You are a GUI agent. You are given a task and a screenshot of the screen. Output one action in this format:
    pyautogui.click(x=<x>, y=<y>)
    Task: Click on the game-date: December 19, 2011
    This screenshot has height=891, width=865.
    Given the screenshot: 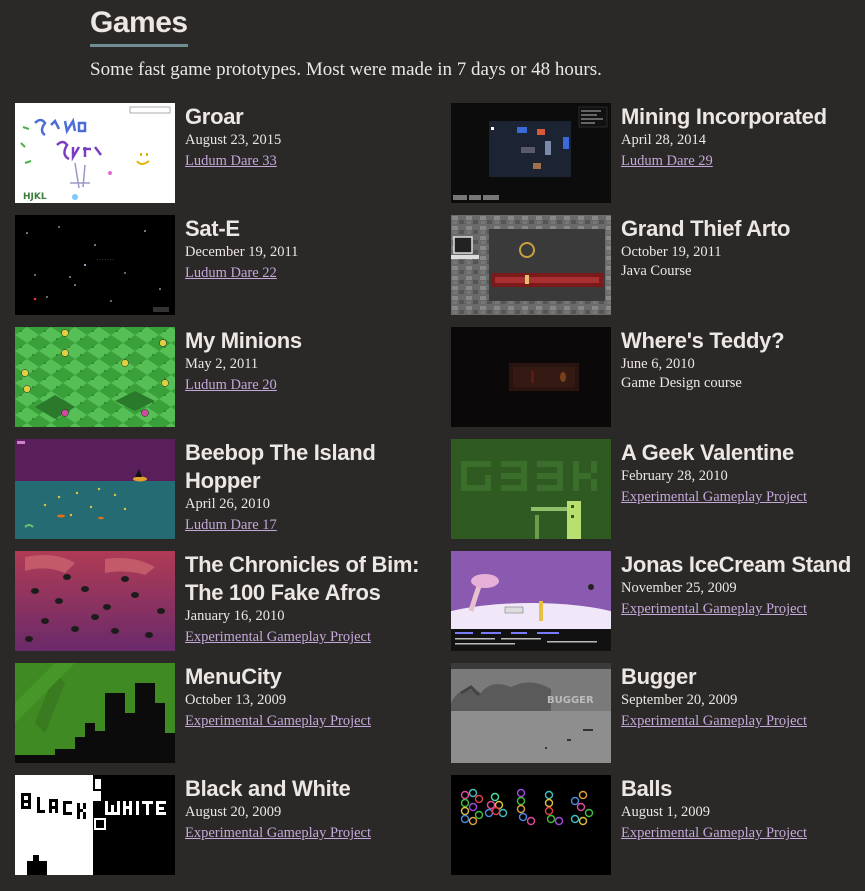 What is the action you would take?
    pyautogui.click(x=242, y=252)
    